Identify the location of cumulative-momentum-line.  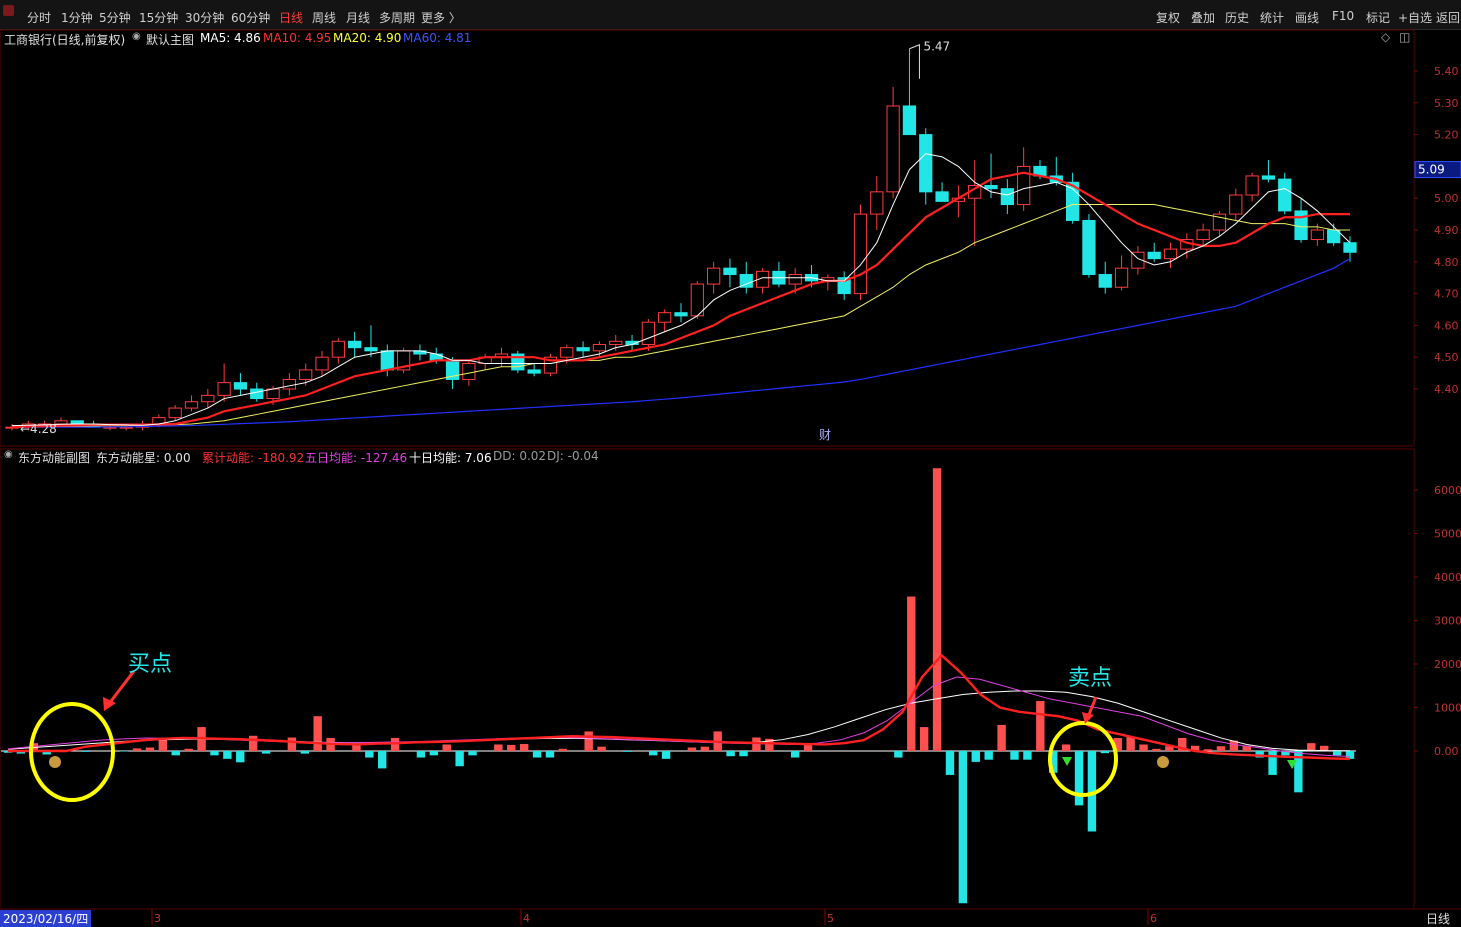
(679, 707).